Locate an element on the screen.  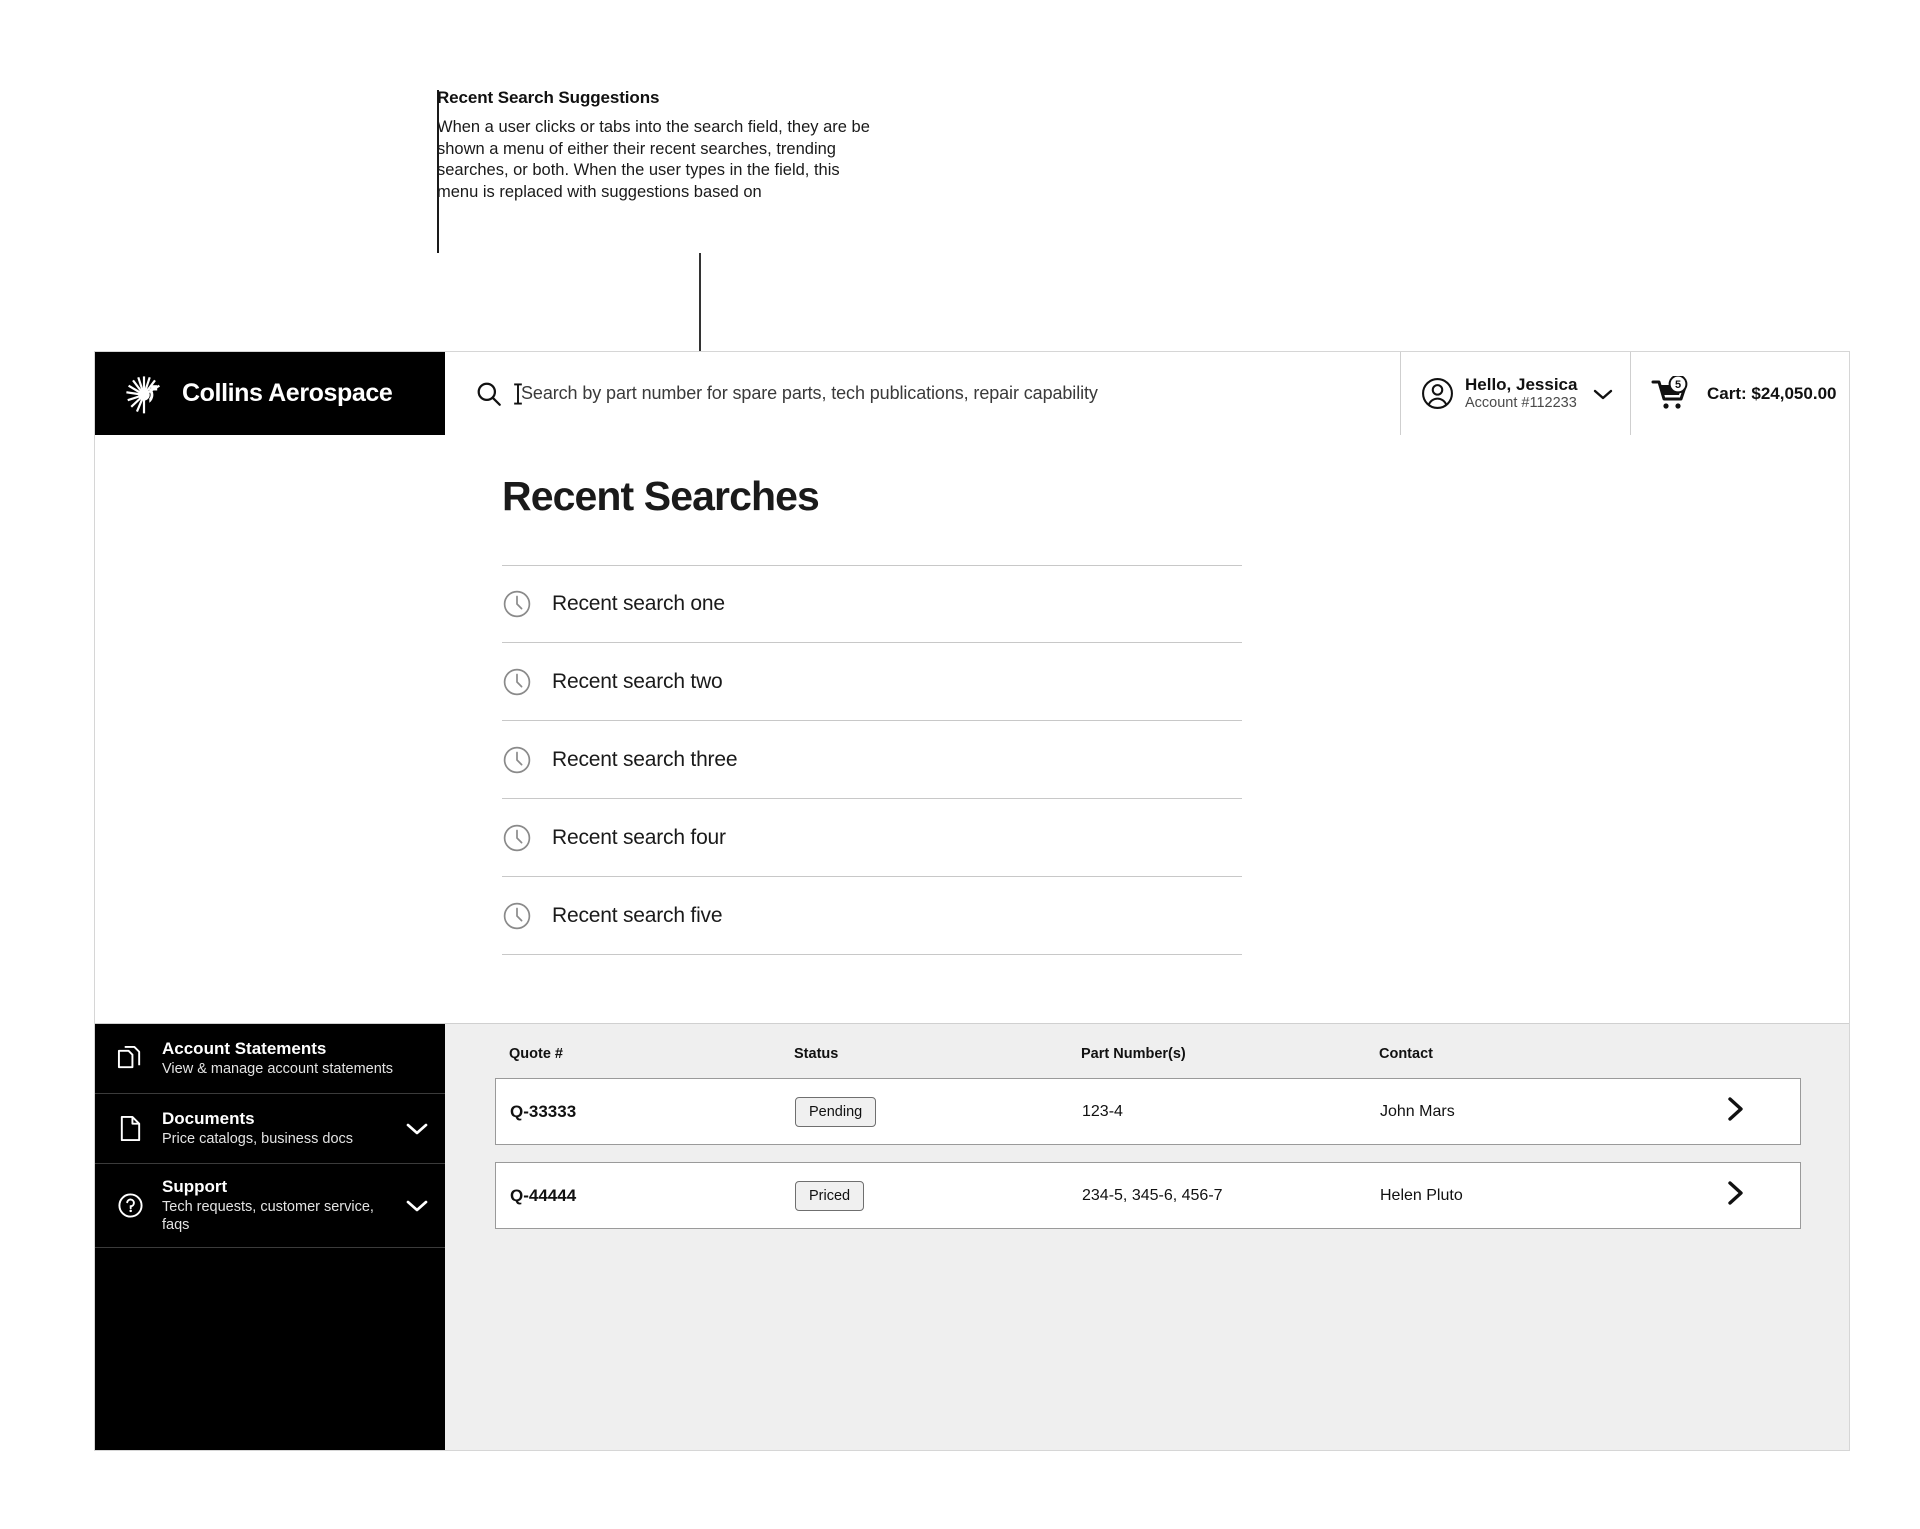
status-badge: Priced is located at coordinates (830, 1195).